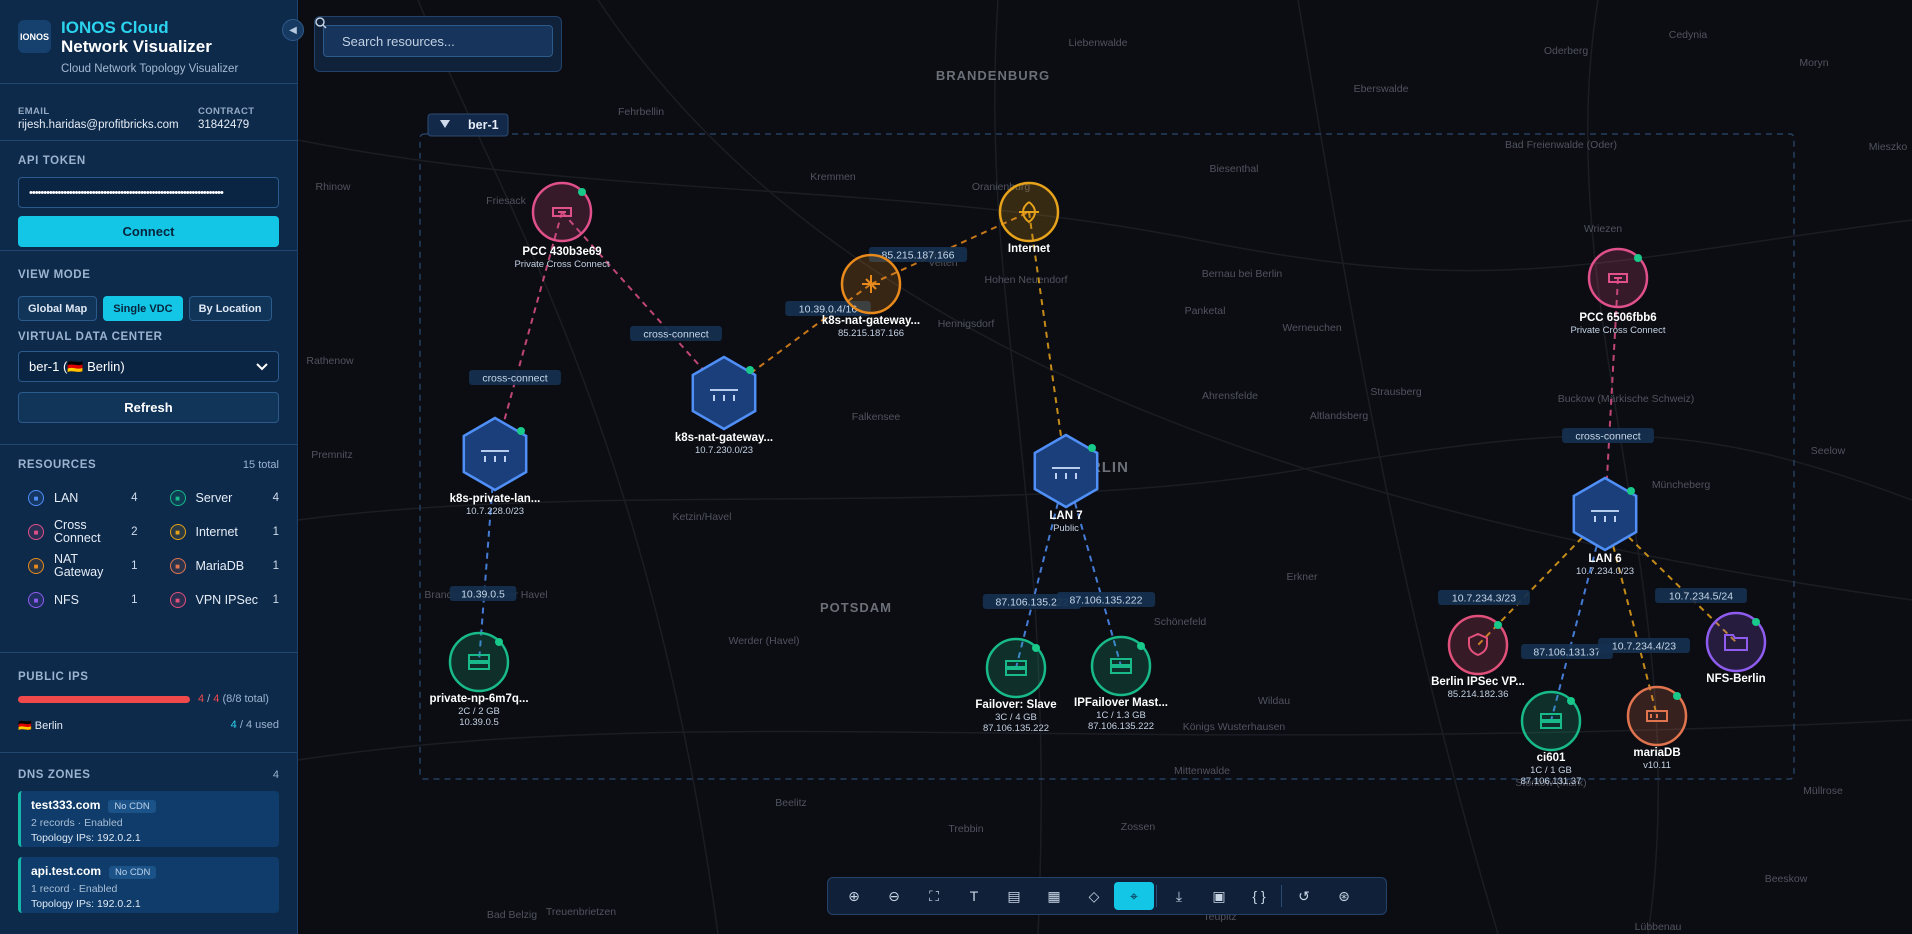 Image resolution: width=1912 pixels, height=934 pixels. What do you see at coordinates (134, 498) in the screenshot?
I see `resource-count: 4` at bounding box center [134, 498].